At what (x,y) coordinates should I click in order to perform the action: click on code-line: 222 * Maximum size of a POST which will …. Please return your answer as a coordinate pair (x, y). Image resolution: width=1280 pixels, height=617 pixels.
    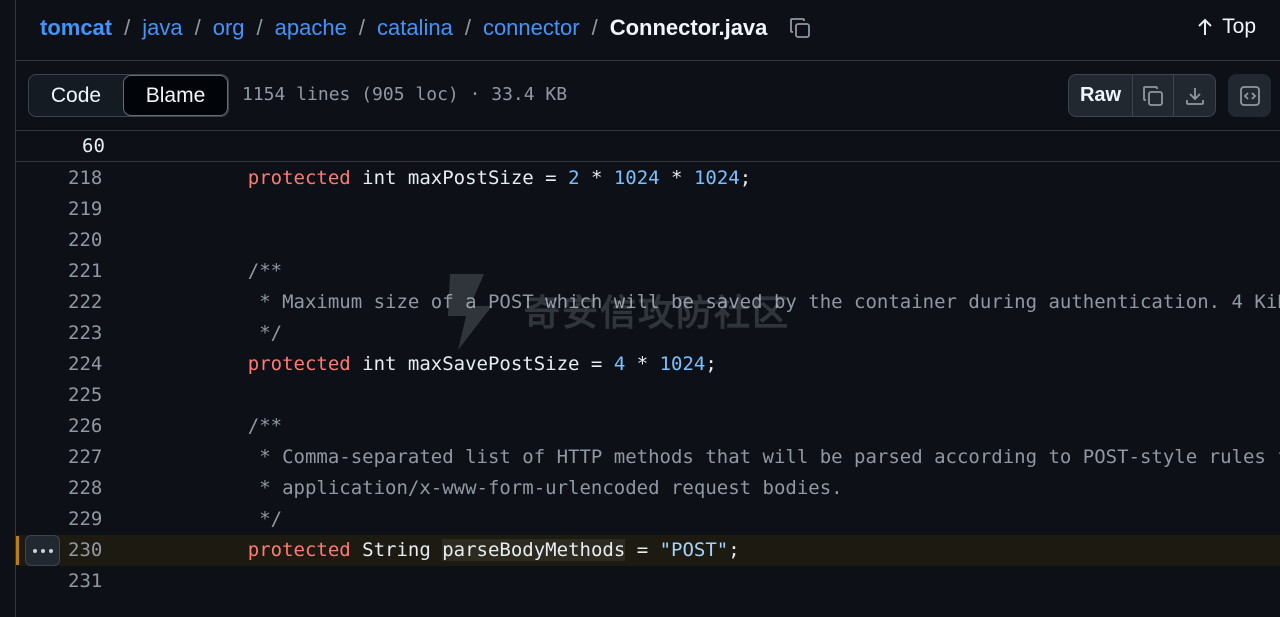
    Looking at the image, I should click on (648, 302).